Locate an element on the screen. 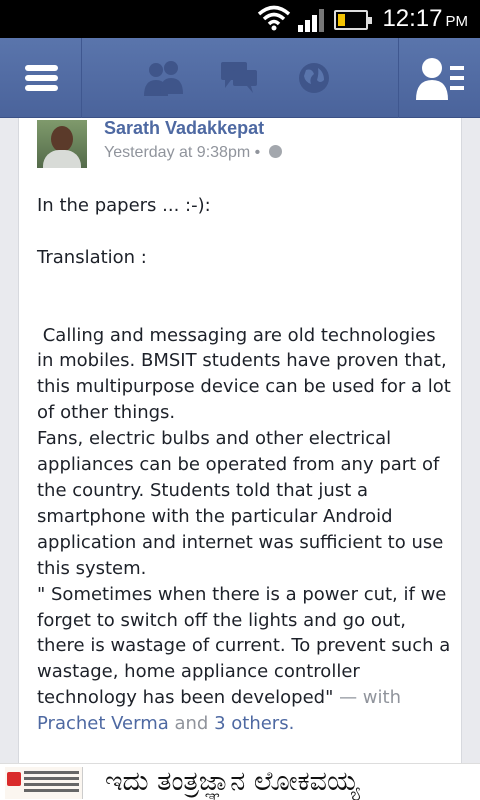 The width and height of the screenshot is (480, 800). signal-icon is located at coordinates (311, 20).